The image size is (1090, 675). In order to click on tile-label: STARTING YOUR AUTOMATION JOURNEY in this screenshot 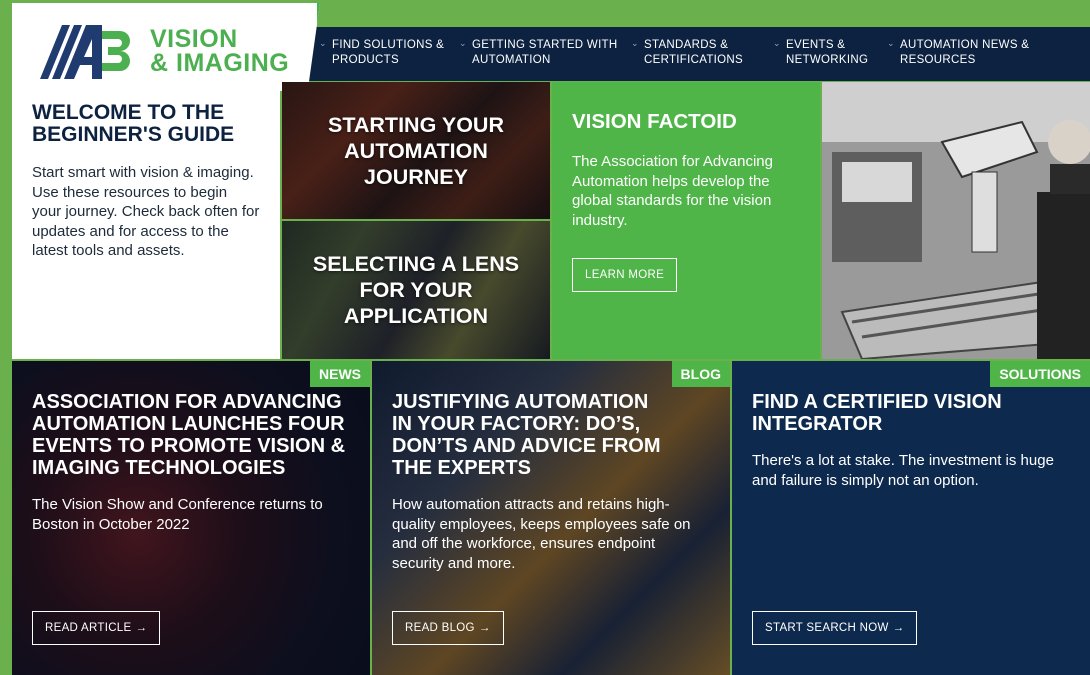, I will do `click(416, 150)`.